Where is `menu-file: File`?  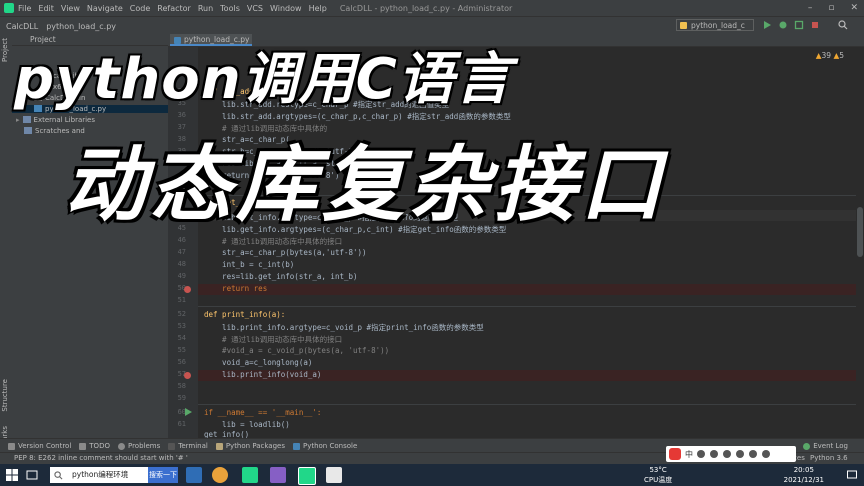 menu-file: File is located at coordinates (24, 8).